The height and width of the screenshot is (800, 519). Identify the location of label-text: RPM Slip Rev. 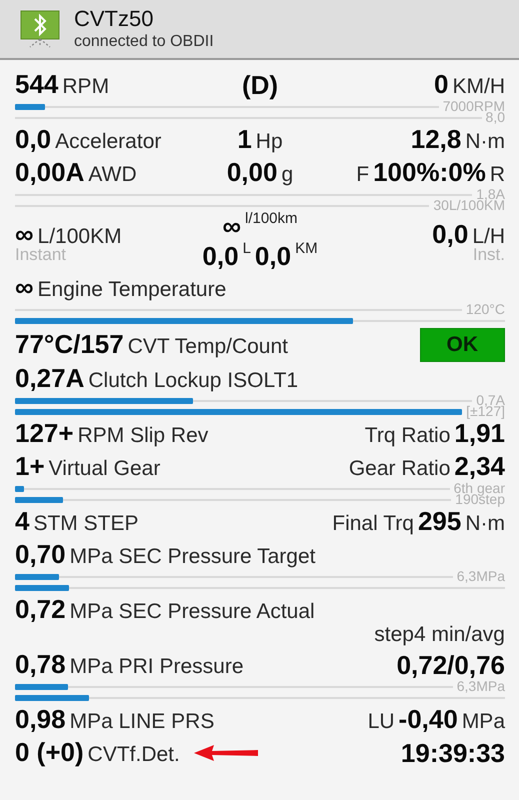
(143, 436).